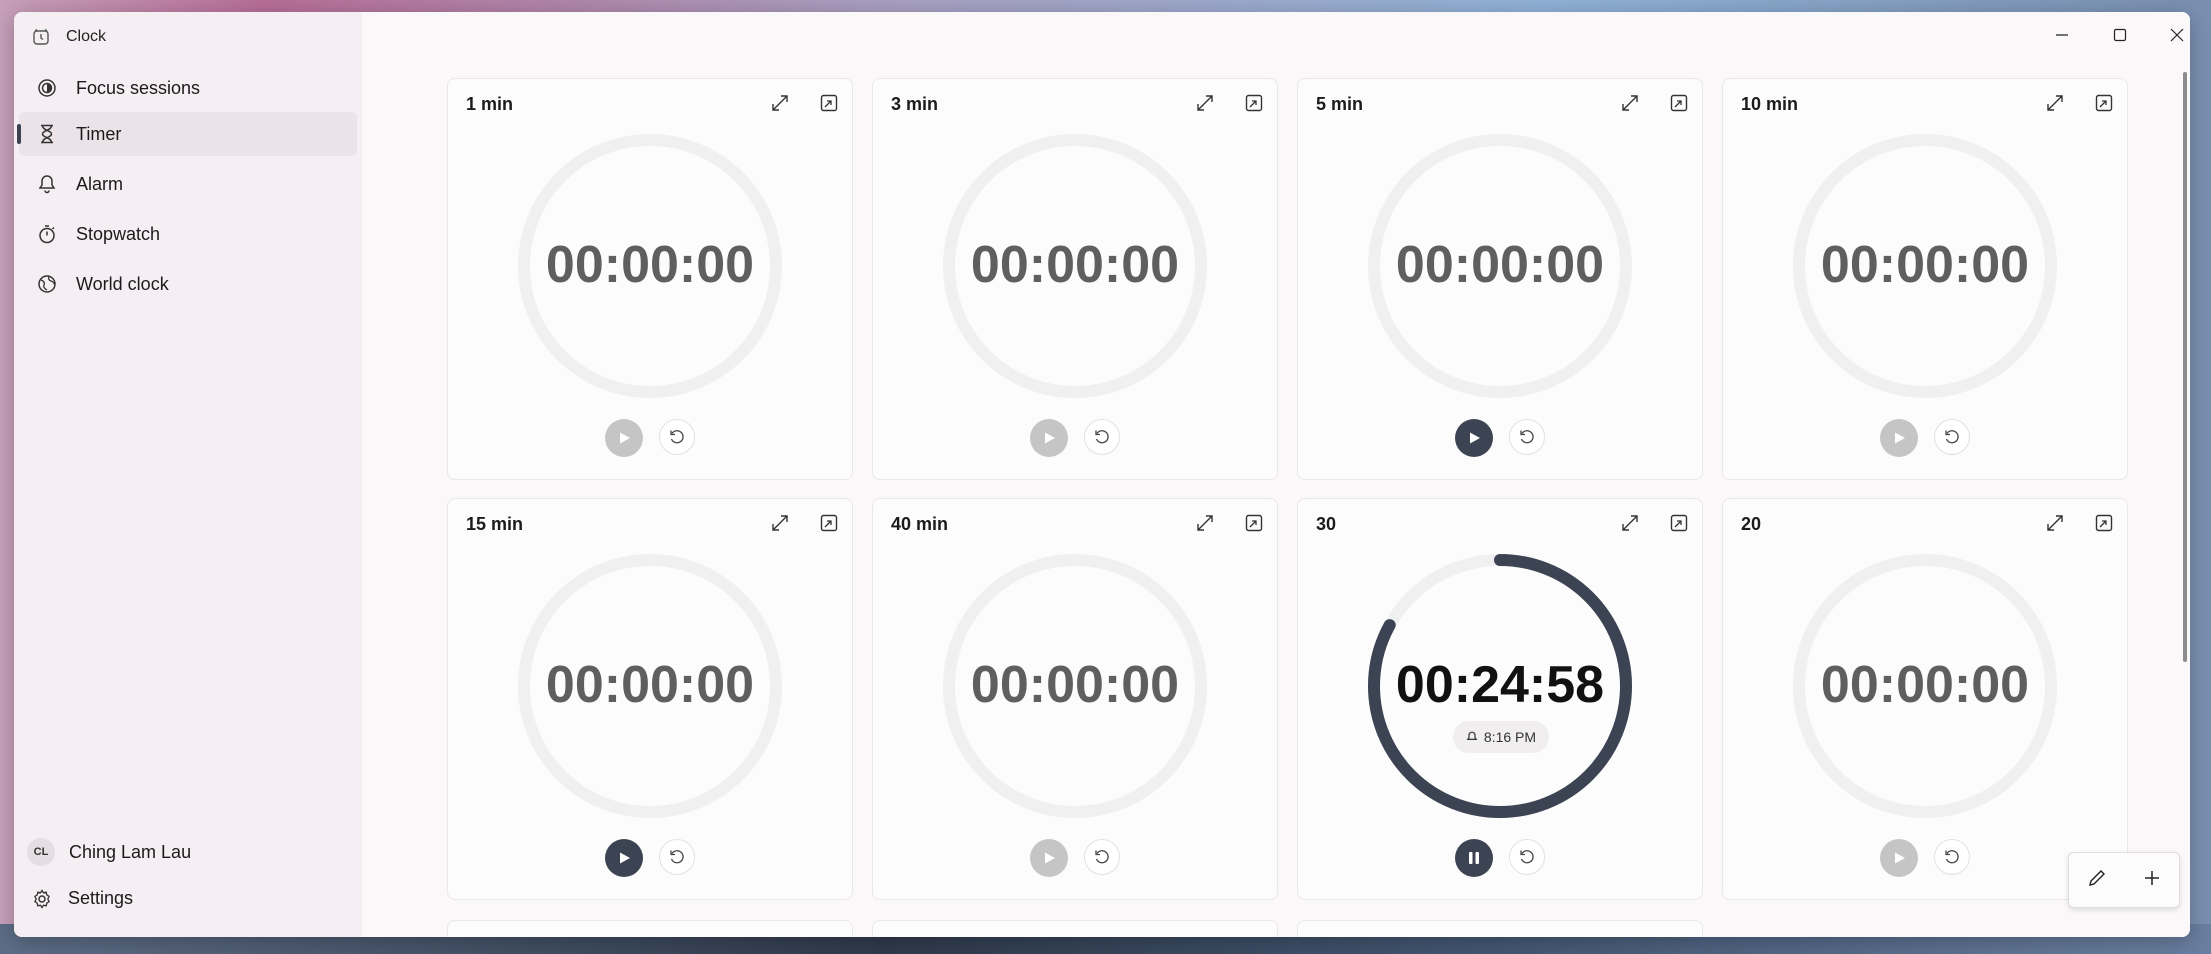  I want to click on pause-icon, so click(1474, 858).